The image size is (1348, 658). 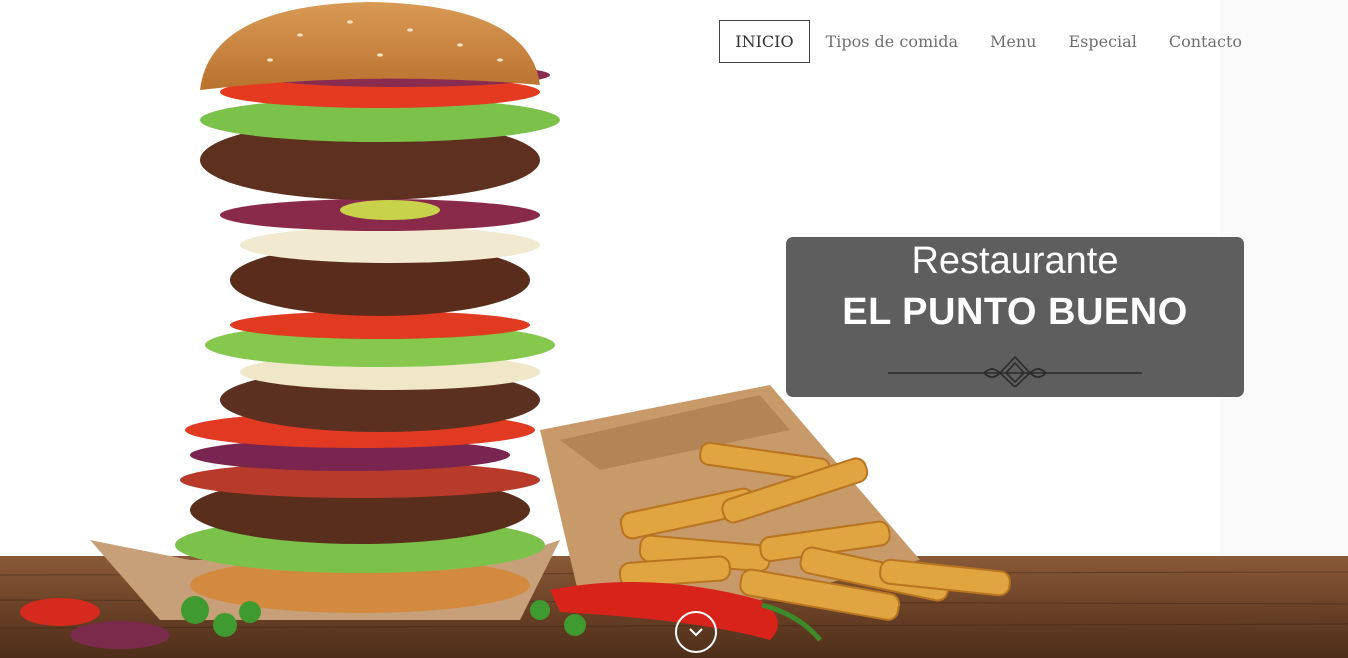 What do you see at coordinates (764, 41) in the screenshot?
I see `nav-item-inicio: INICIO` at bounding box center [764, 41].